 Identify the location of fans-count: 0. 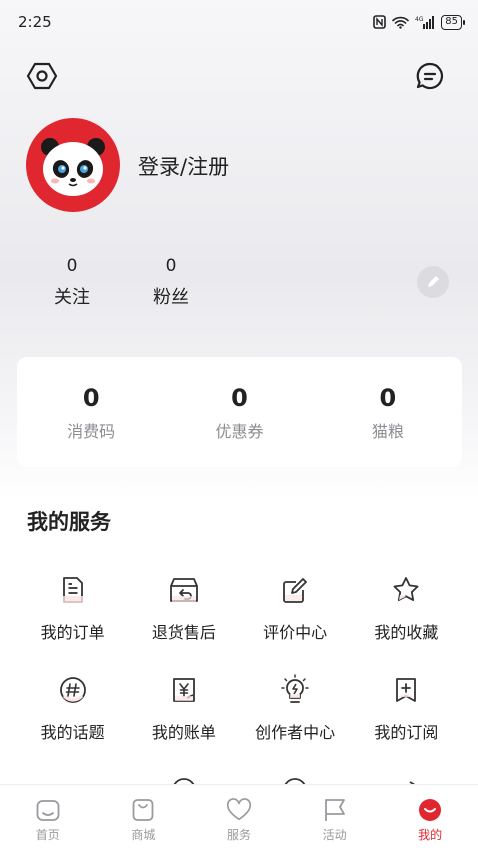
(171, 266).